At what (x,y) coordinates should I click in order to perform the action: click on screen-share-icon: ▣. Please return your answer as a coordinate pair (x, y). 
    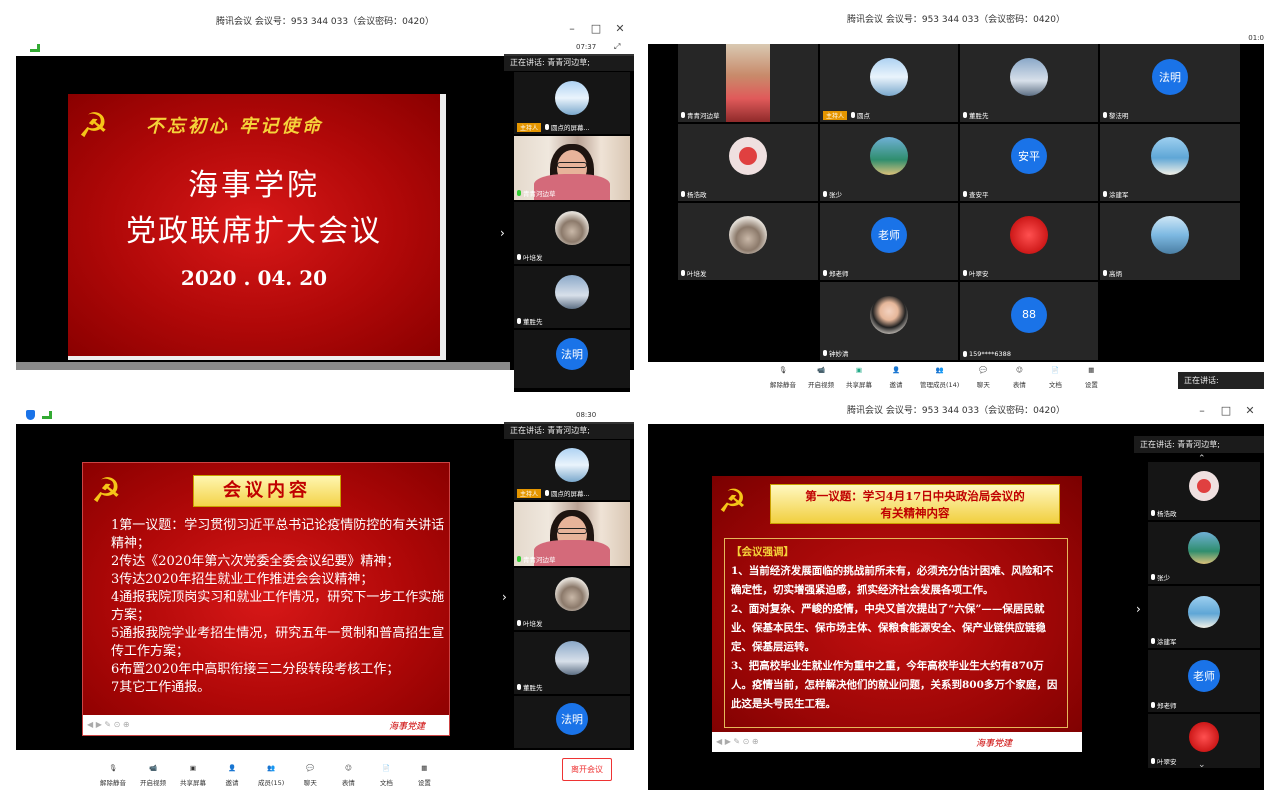
    Looking at the image, I should click on (193, 767).